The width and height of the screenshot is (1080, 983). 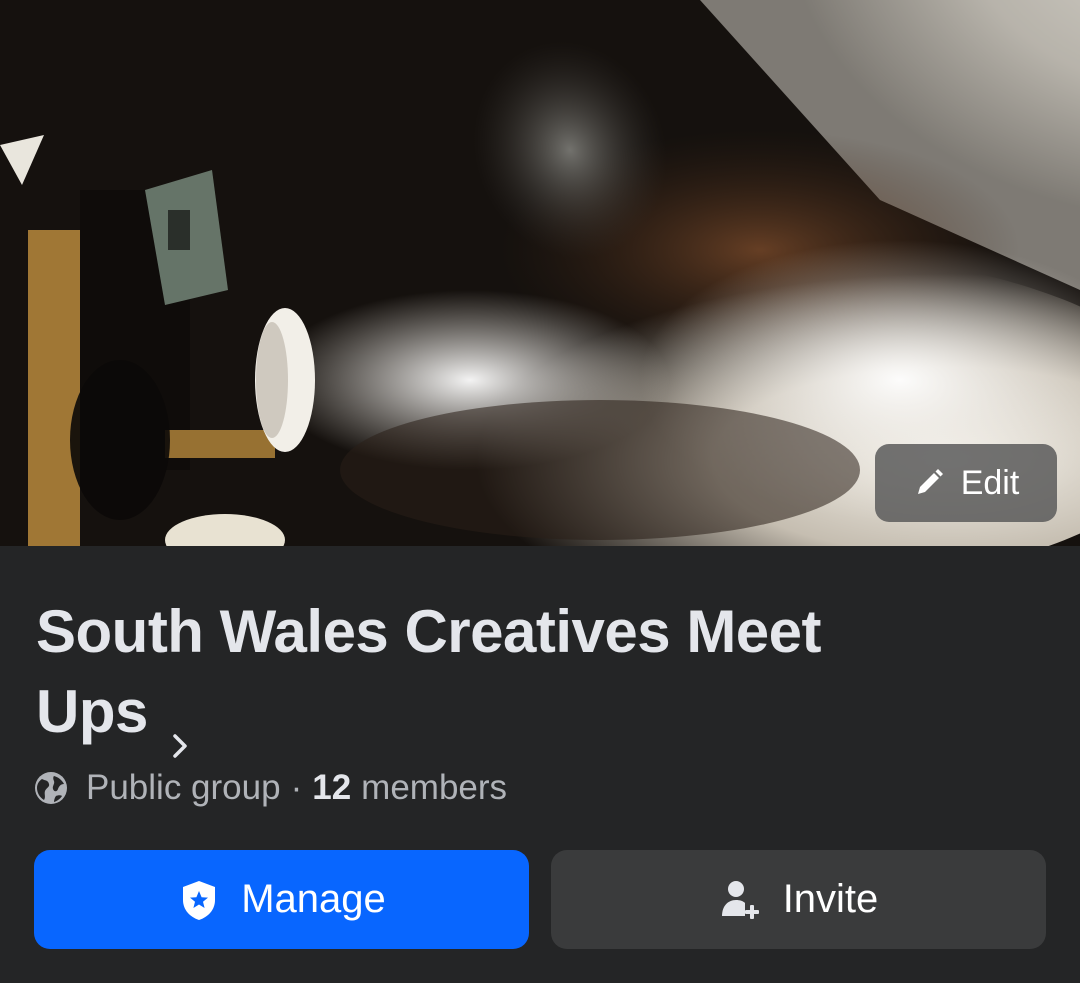 What do you see at coordinates (183, 787) in the screenshot?
I see `privacy-label: Public group` at bounding box center [183, 787].